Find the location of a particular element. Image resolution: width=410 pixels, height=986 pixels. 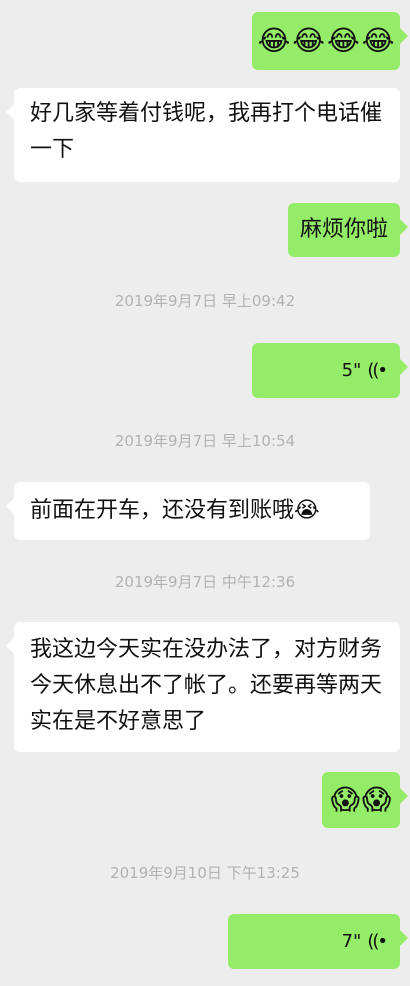

message-text: 我这边今天实在没办法了，对方财务今天休息出不了帐了。还要再等两天实在是不好意思了 is located at coordinates (206, 685).